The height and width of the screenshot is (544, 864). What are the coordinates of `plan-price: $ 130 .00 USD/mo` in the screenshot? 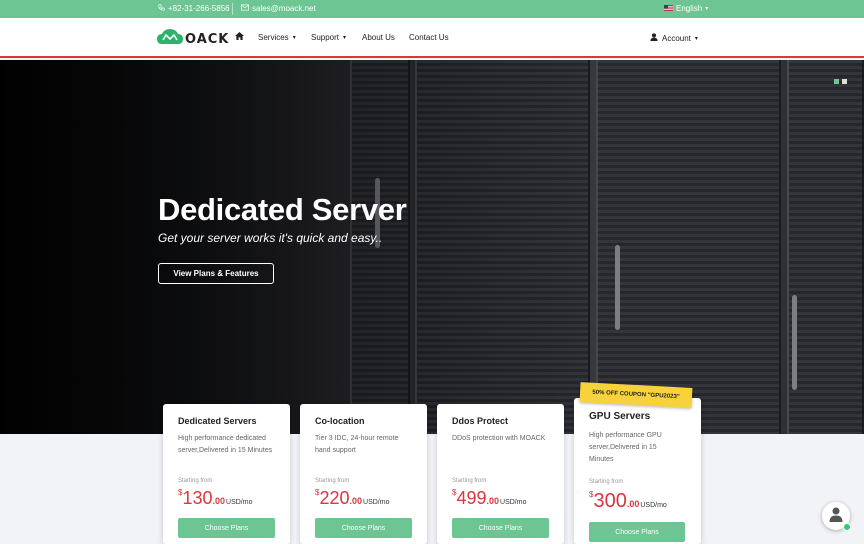 It's located at (215, 498).